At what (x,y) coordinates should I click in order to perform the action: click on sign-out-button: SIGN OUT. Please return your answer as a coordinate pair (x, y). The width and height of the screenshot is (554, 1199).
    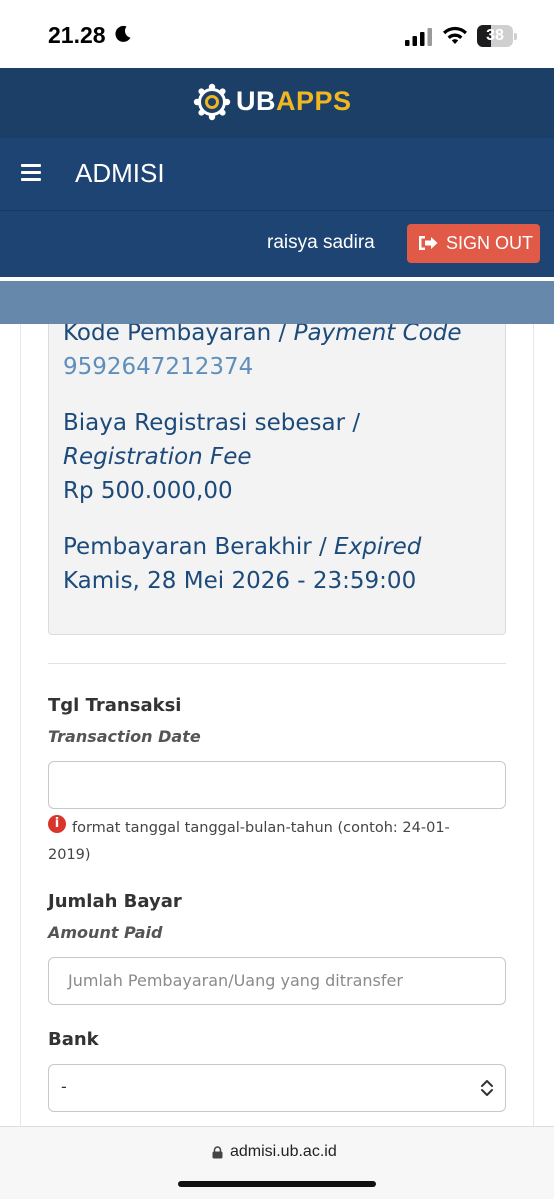
    Looking at the image, I should click on (473, 243).